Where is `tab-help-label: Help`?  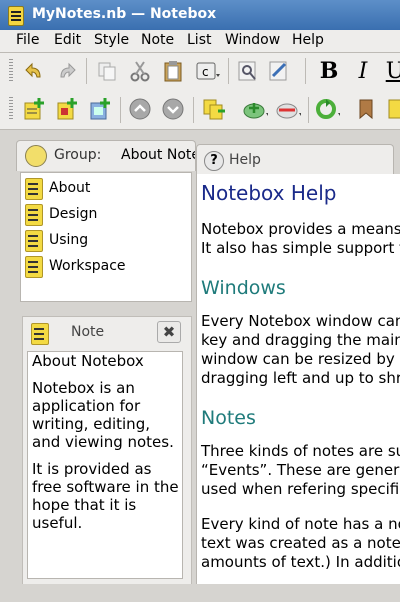 tab-help-label: Help is located at coordinates (245, 160).